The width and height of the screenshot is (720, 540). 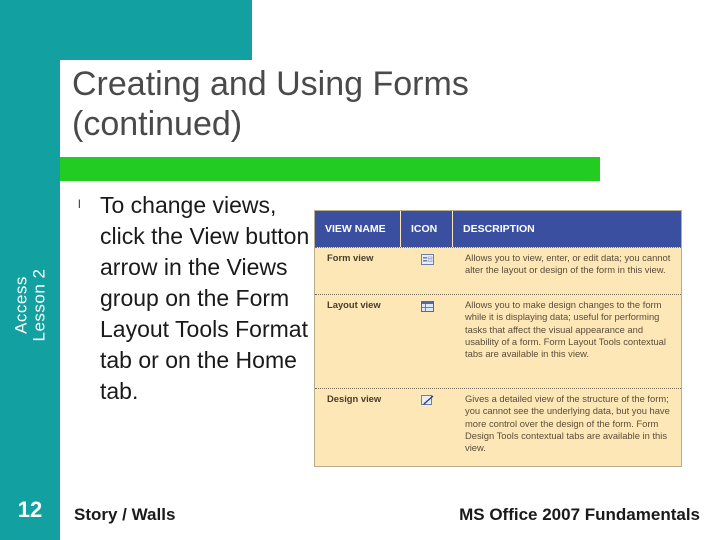 I want to click on design-view-icon, so click(x=427, y=427).